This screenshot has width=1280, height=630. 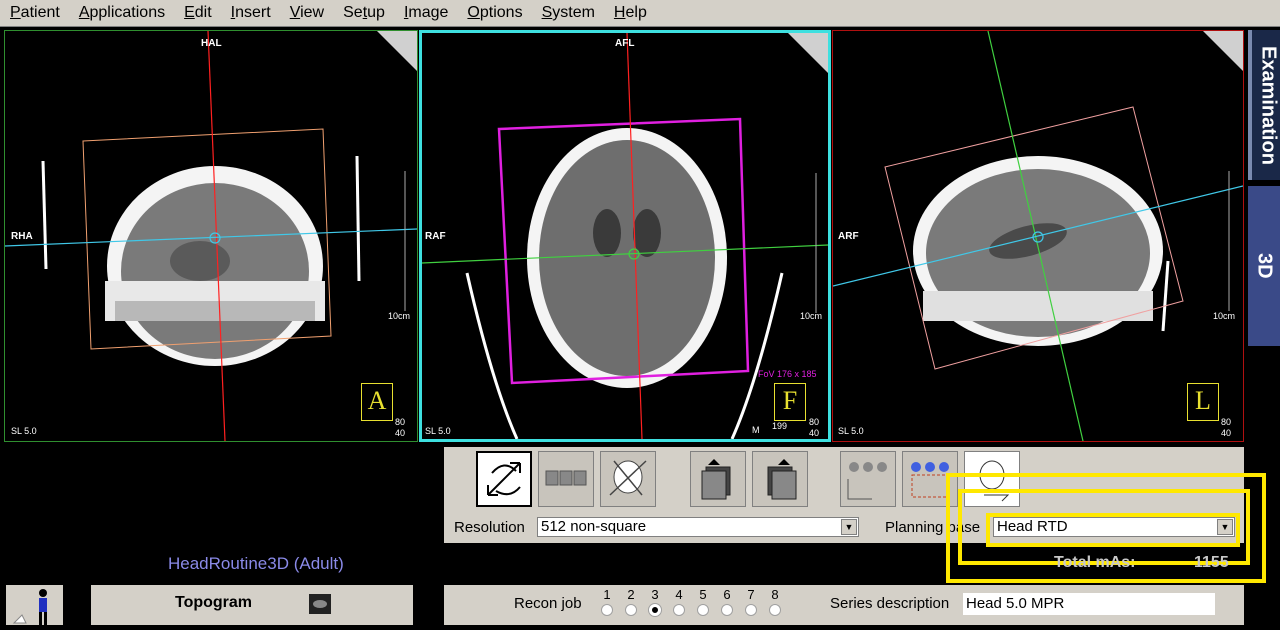 I want to click on chevron-down-icon: ▼, so click(x=849, y=527).